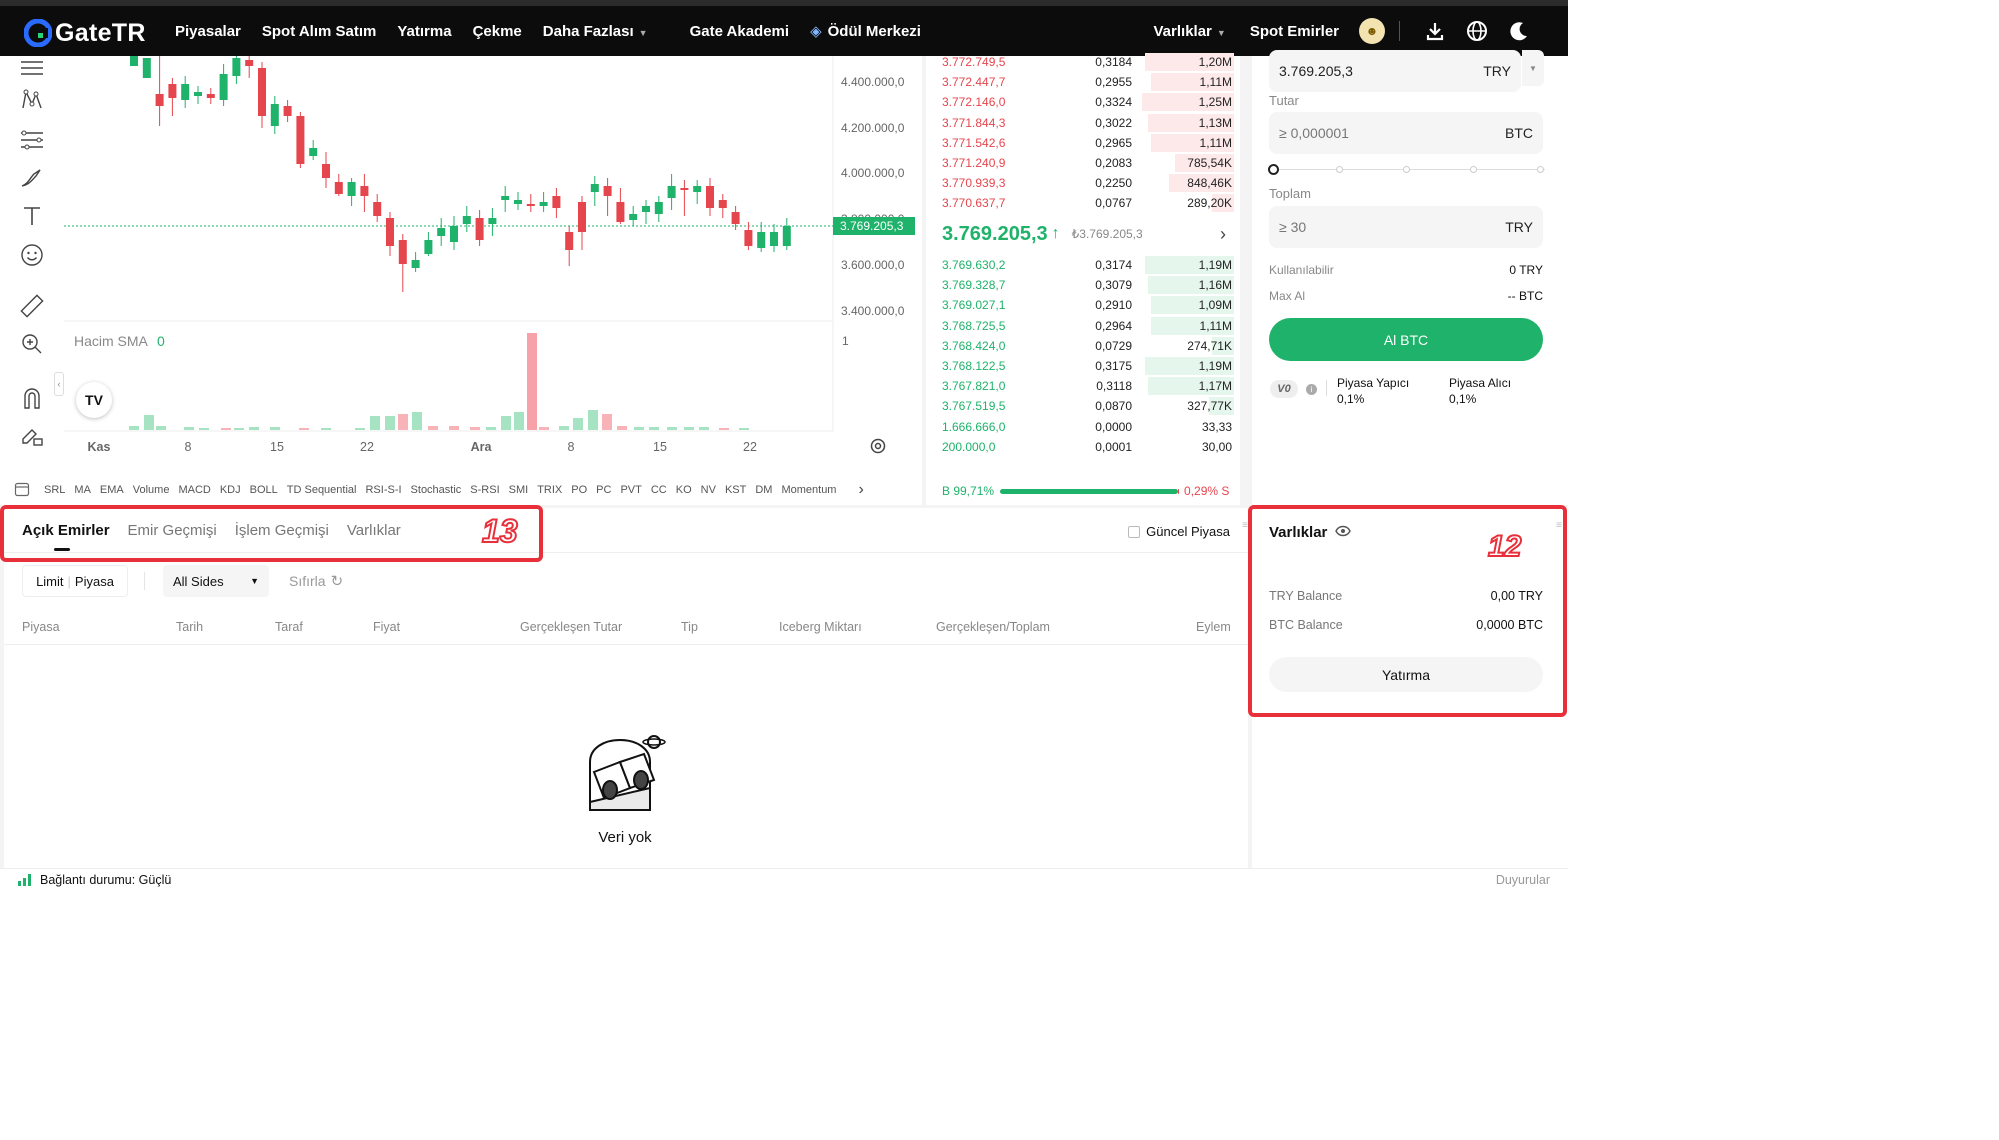 The image size is (1999, 1140). What do you see at coordinates (603, 490) in the screenshot?
I see `indicator-pc: PC` at bounding box center [603, 490].